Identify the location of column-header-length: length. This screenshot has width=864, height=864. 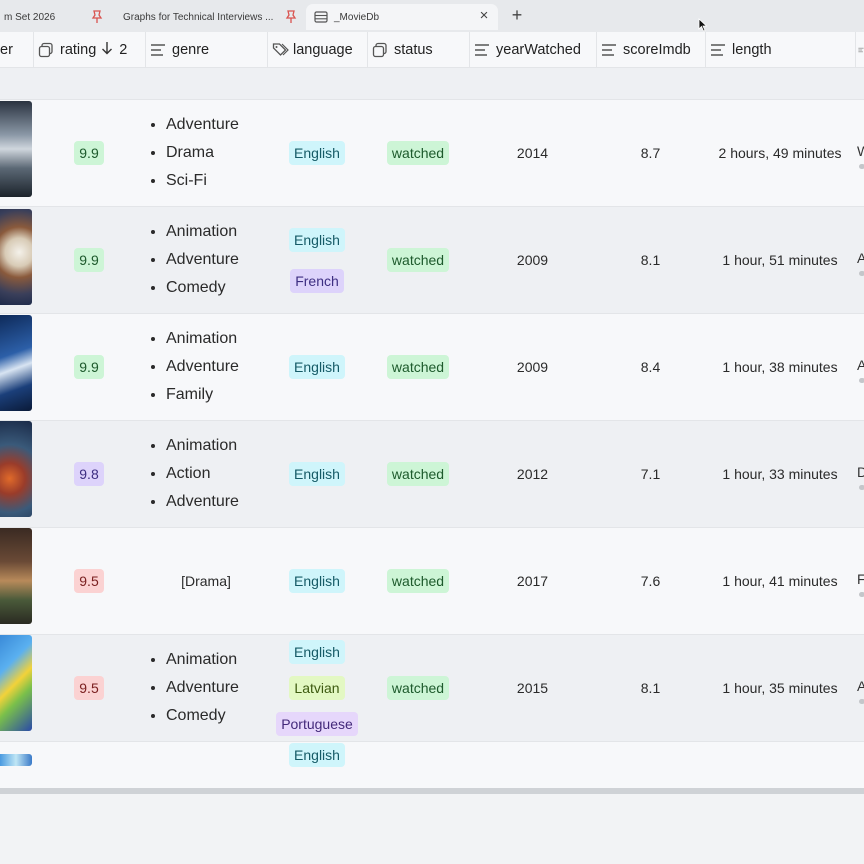
(782, 50).